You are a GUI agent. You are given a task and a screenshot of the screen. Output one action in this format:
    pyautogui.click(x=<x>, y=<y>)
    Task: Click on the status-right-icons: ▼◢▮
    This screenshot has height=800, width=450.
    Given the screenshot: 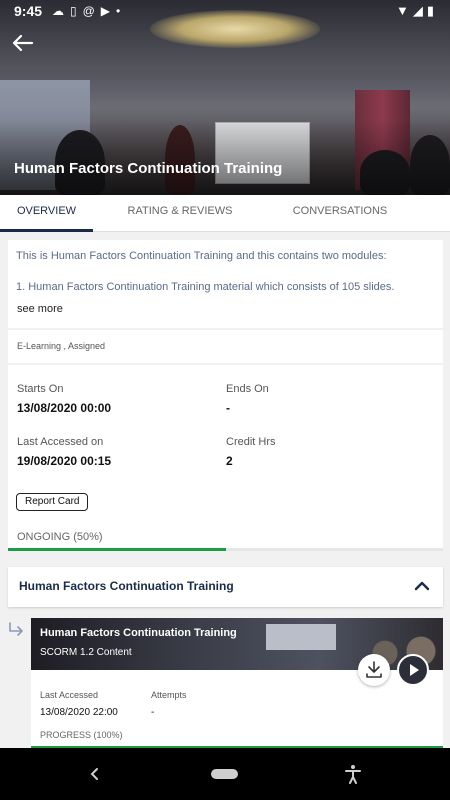 What is the action you would take?
    pyautogui.click(x=417, y=11)
    